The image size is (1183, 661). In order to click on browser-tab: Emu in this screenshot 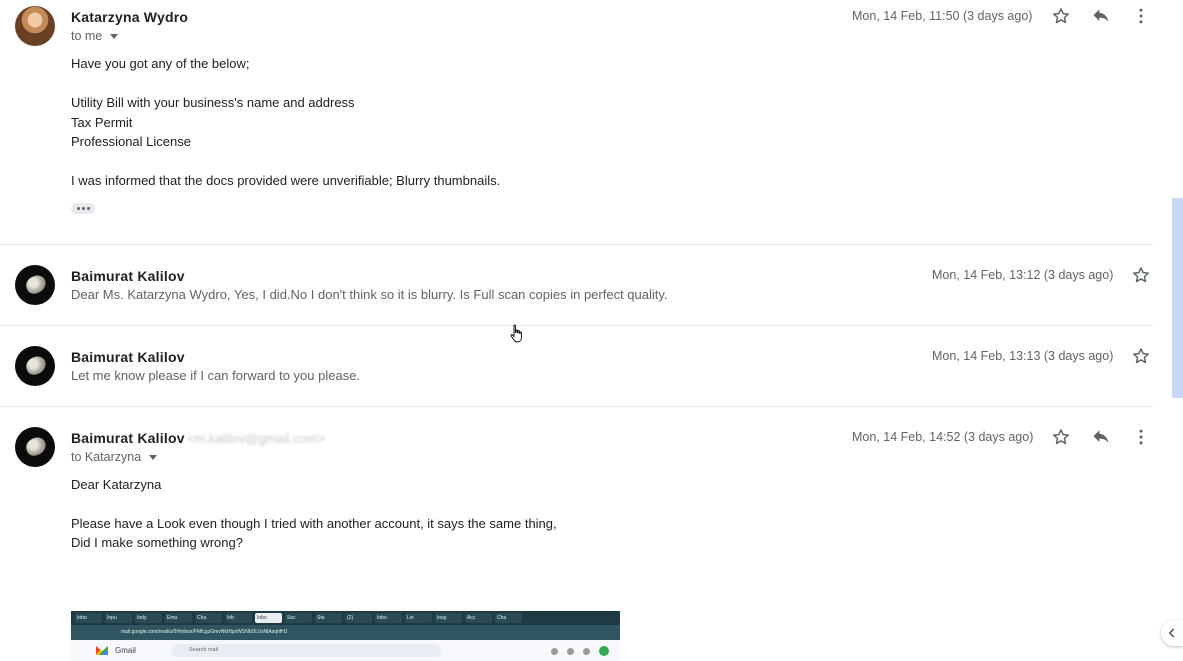, I will do `click(178, 618)`.